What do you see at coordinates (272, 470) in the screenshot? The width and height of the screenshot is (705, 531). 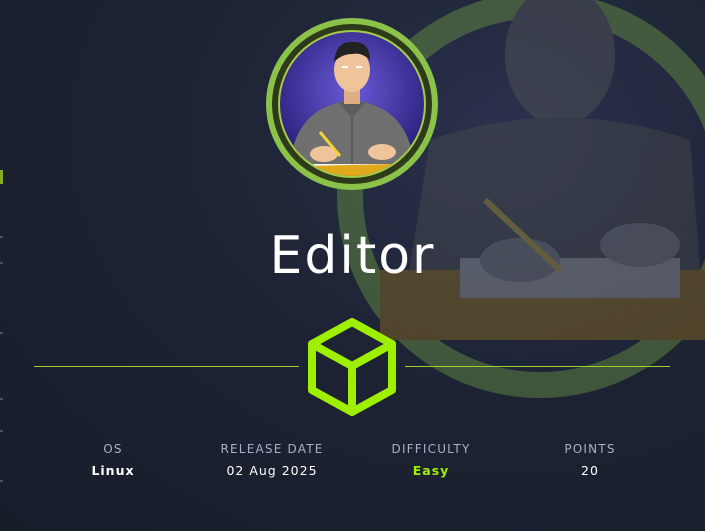 I see `release-date-value: 02 Aug 2025` at bounding box center [272, 470].